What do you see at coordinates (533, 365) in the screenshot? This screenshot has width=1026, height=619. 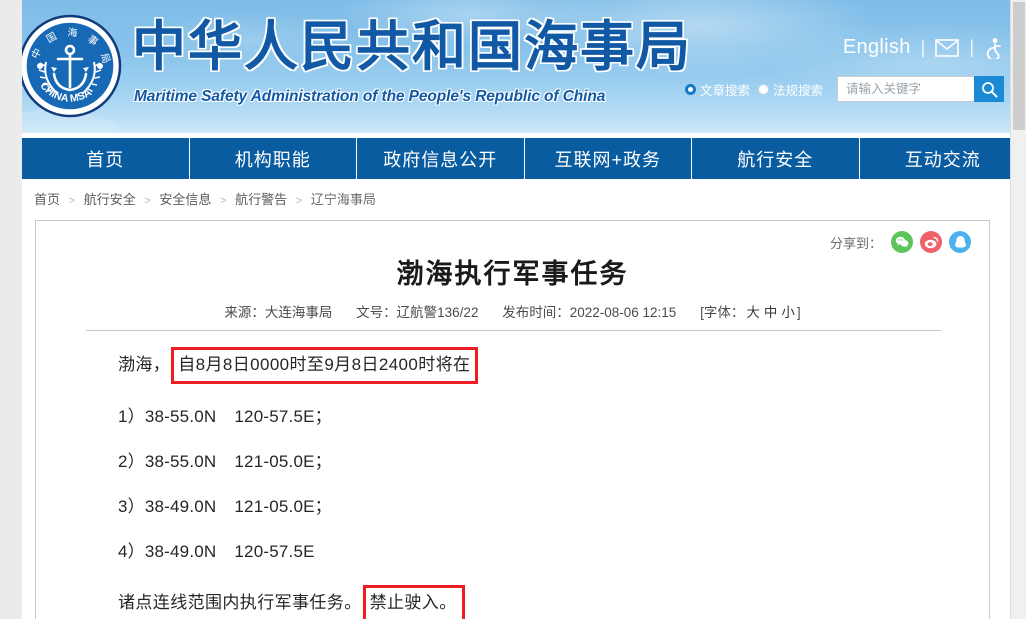 I see `body-line-1: 渤海， 自8月8日0000时至9月8日2400时将在` at bounding box center [533, 365].